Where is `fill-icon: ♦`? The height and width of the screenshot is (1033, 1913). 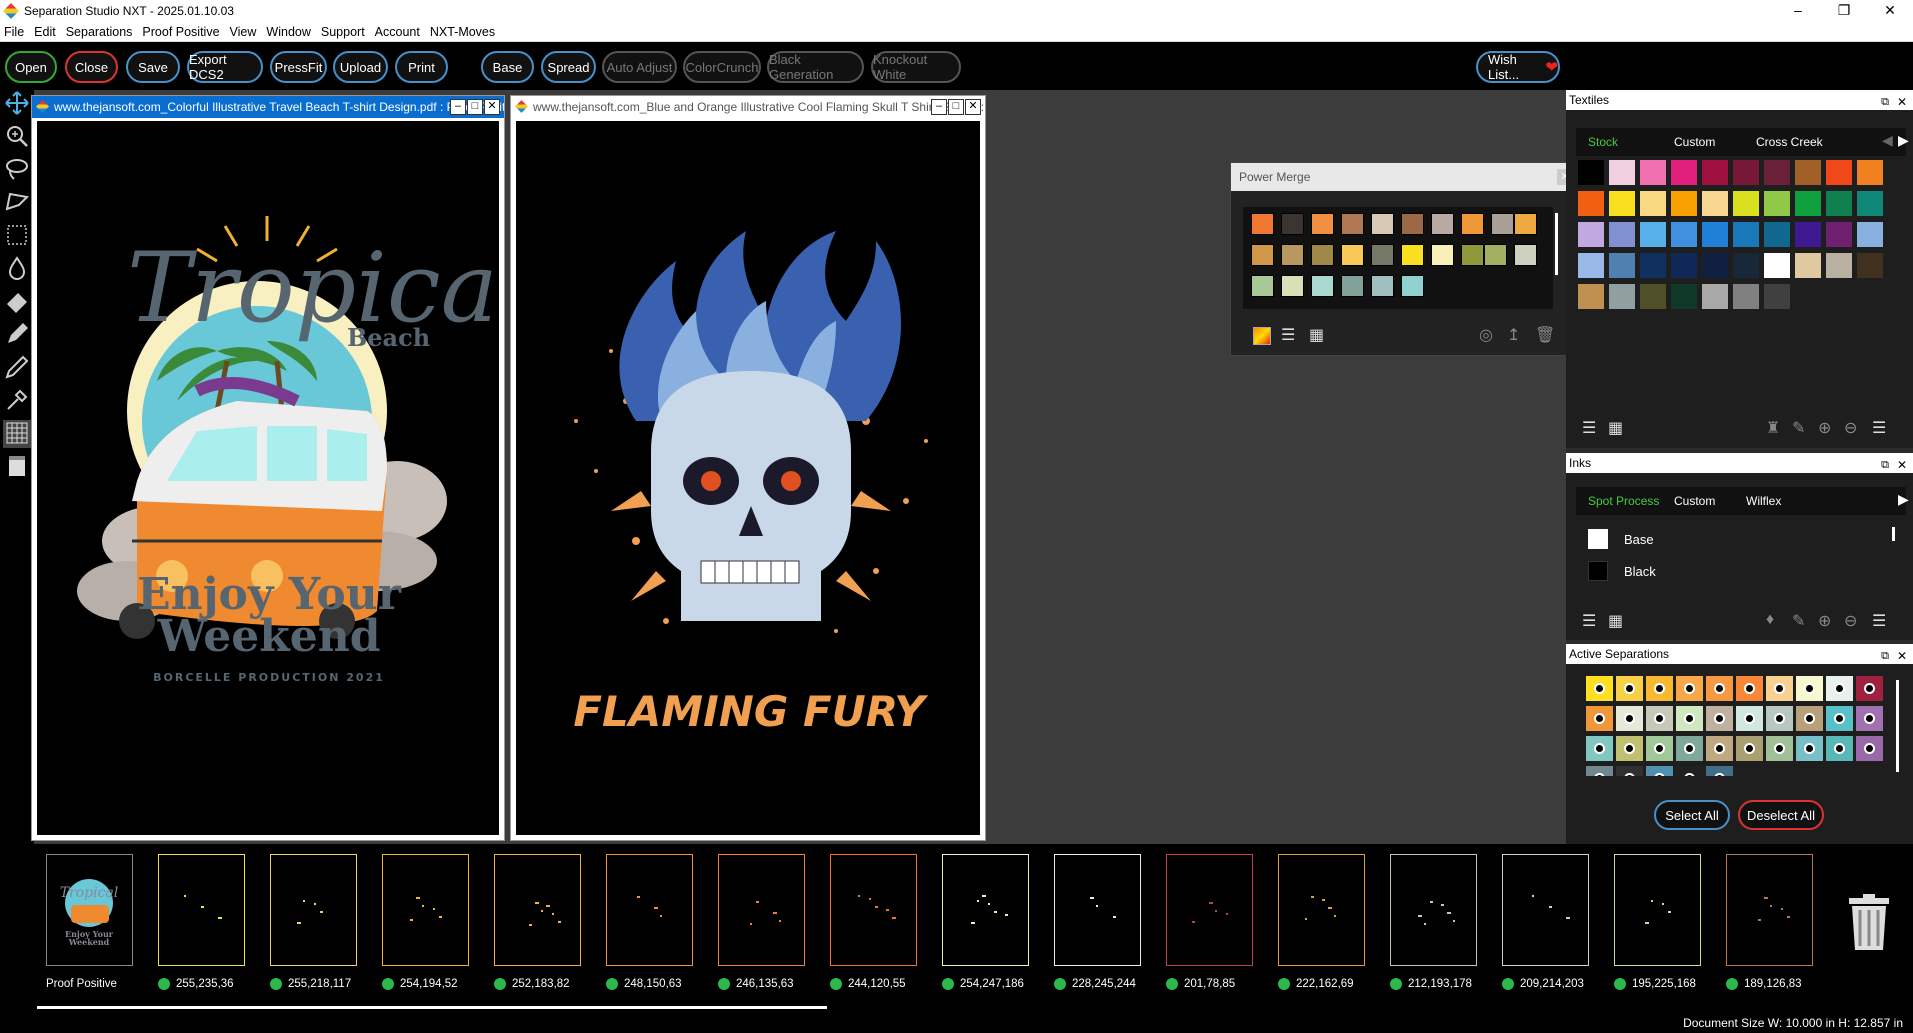
fill-icon: ♦ is located at coordinates (1770, 620).